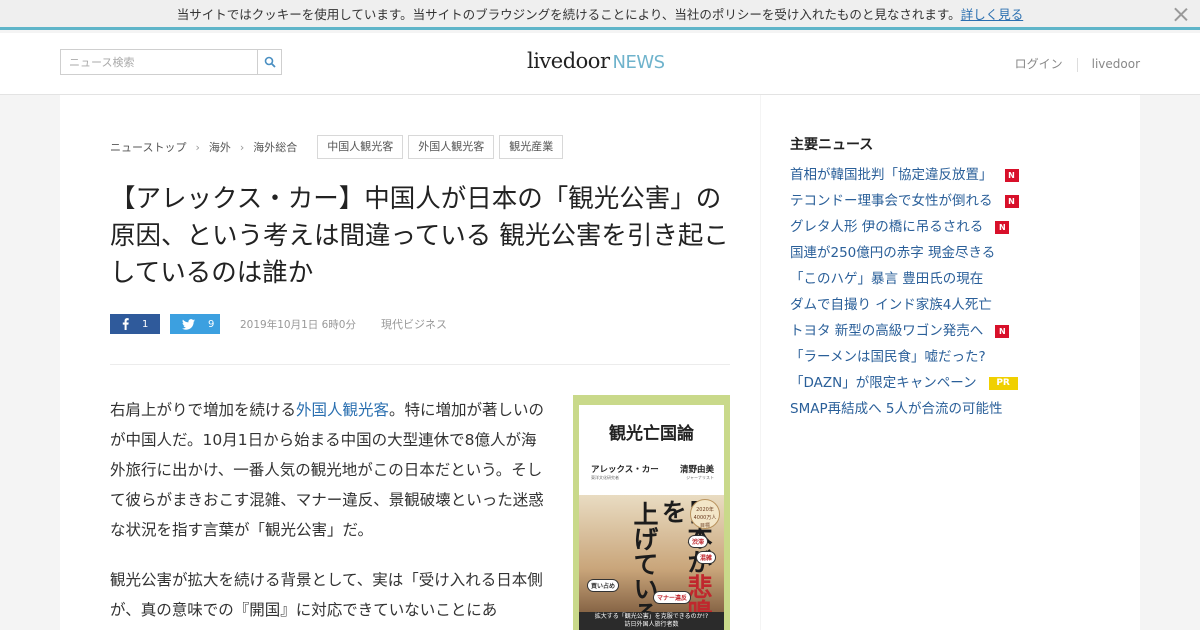 The height and width of the screenshot is (630, 1200). I want to click on livedoor-link: livedoor, so click(1116, 64).